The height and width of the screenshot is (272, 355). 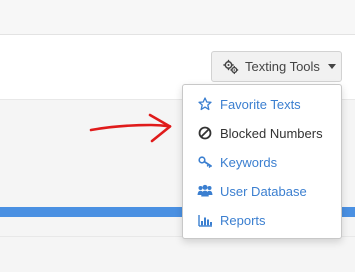 I want to click on caret-down-icon, so click(x=331, y=66).